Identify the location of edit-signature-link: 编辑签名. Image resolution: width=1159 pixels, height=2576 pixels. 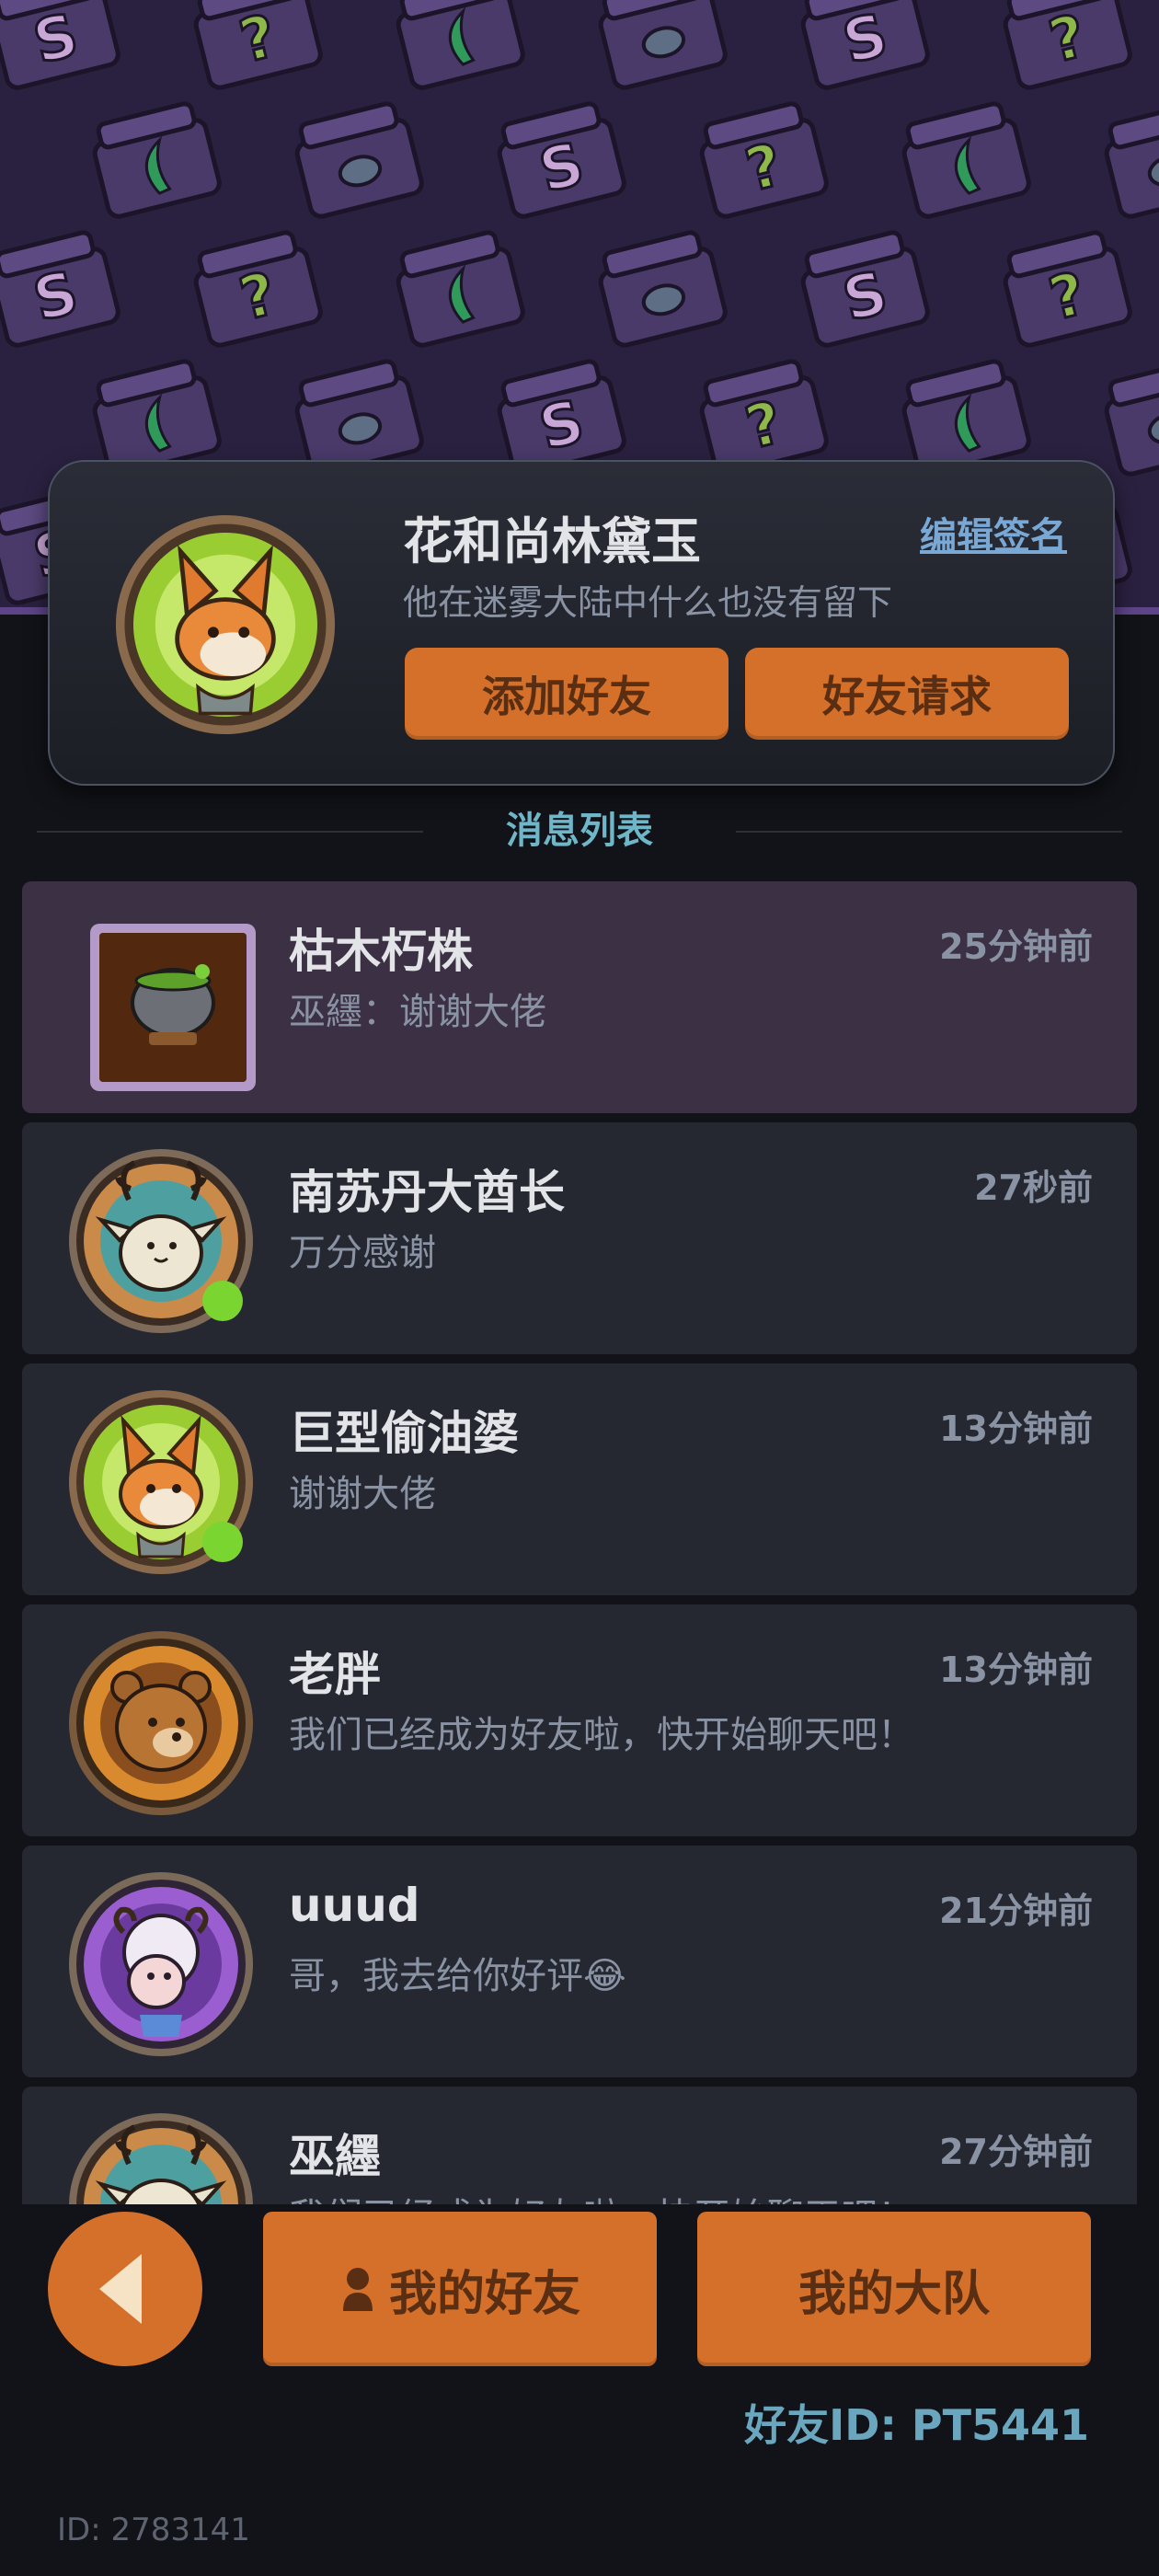
(993, 532).